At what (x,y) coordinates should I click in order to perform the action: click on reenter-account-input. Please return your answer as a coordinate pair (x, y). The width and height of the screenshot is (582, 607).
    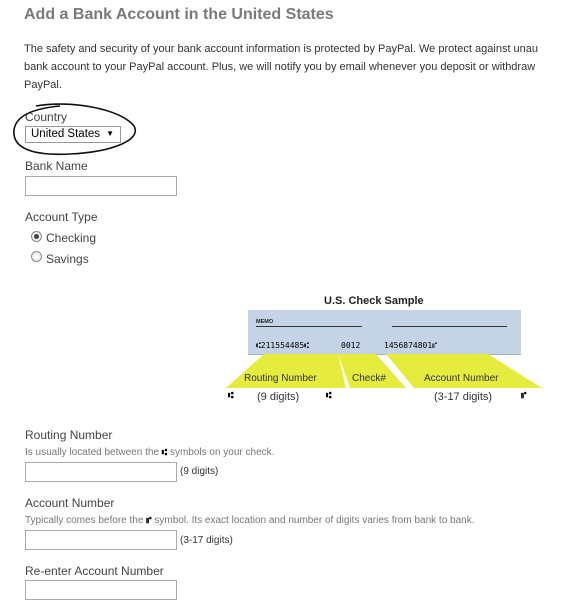
    Looking at the image, I should click on (101, 590).